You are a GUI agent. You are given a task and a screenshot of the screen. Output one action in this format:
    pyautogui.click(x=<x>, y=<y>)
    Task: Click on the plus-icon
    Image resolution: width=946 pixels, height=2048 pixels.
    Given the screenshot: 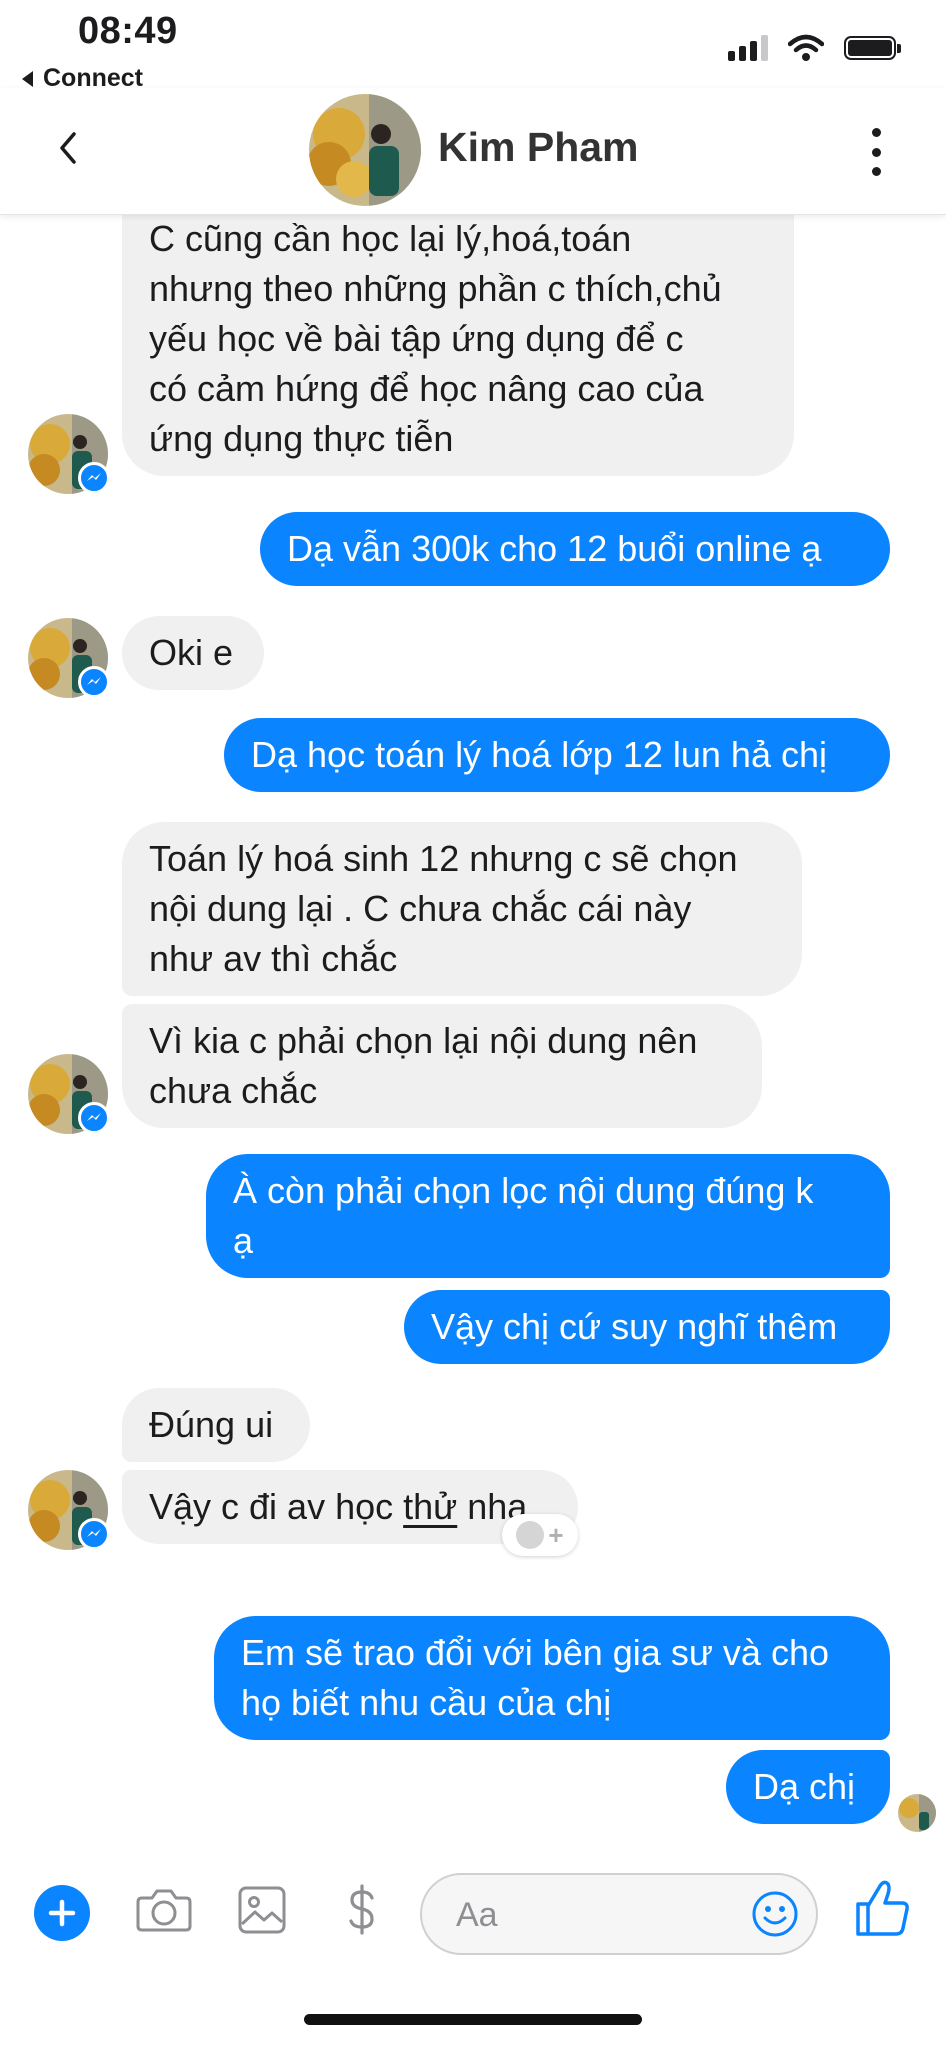 What is the action you would take?
    pyautogui.click(x=62, y=1913)
    